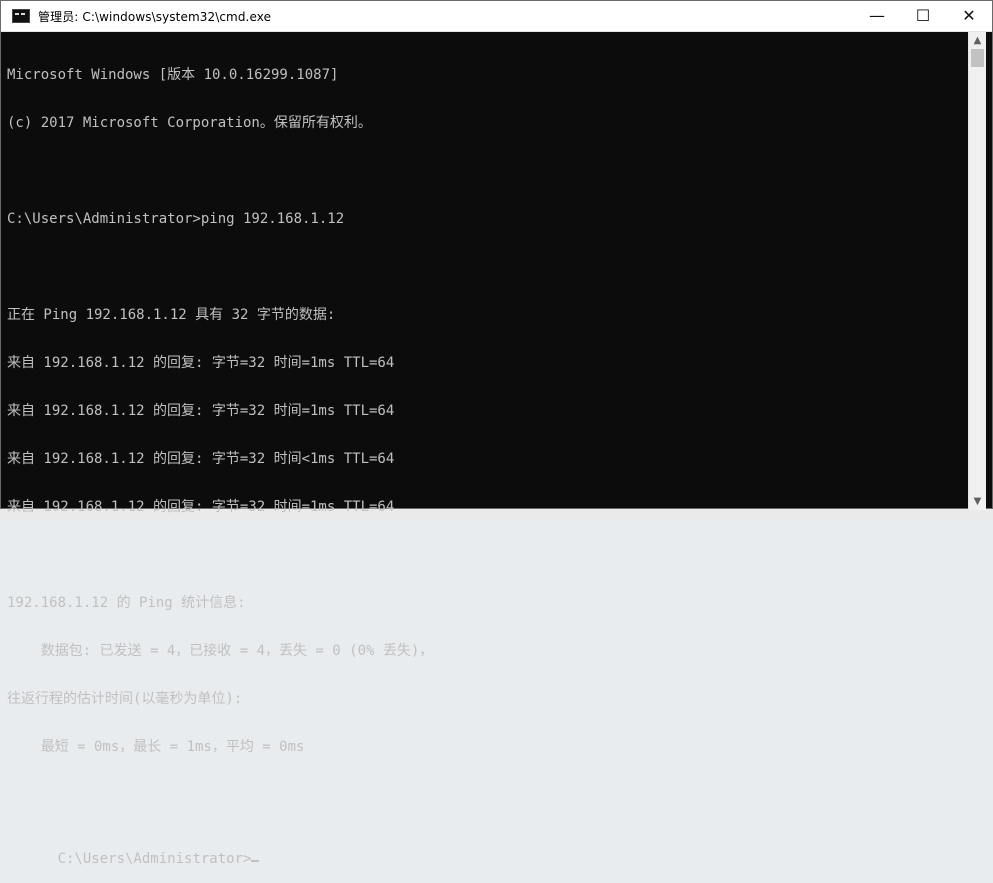 The image size is (993, 883). What do you see at coordinates (977, 40) in the screenshot?
I see `scroll-up-icon: ▲` at bounding box center [977, 40].